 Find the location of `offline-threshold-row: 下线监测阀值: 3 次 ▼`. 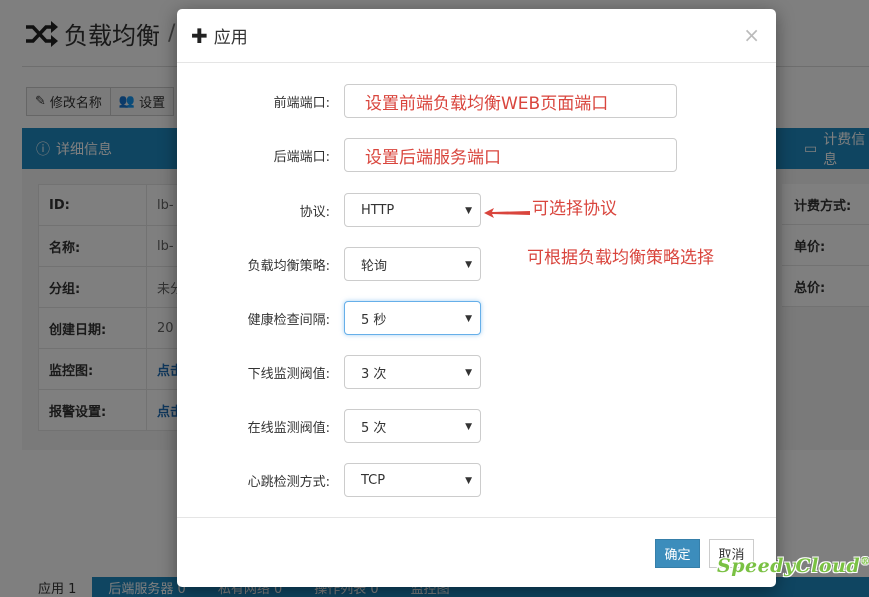

offline-threshold-row: 下线监测阀值: 3 次 ▼ is located at coordinates (476, 372).